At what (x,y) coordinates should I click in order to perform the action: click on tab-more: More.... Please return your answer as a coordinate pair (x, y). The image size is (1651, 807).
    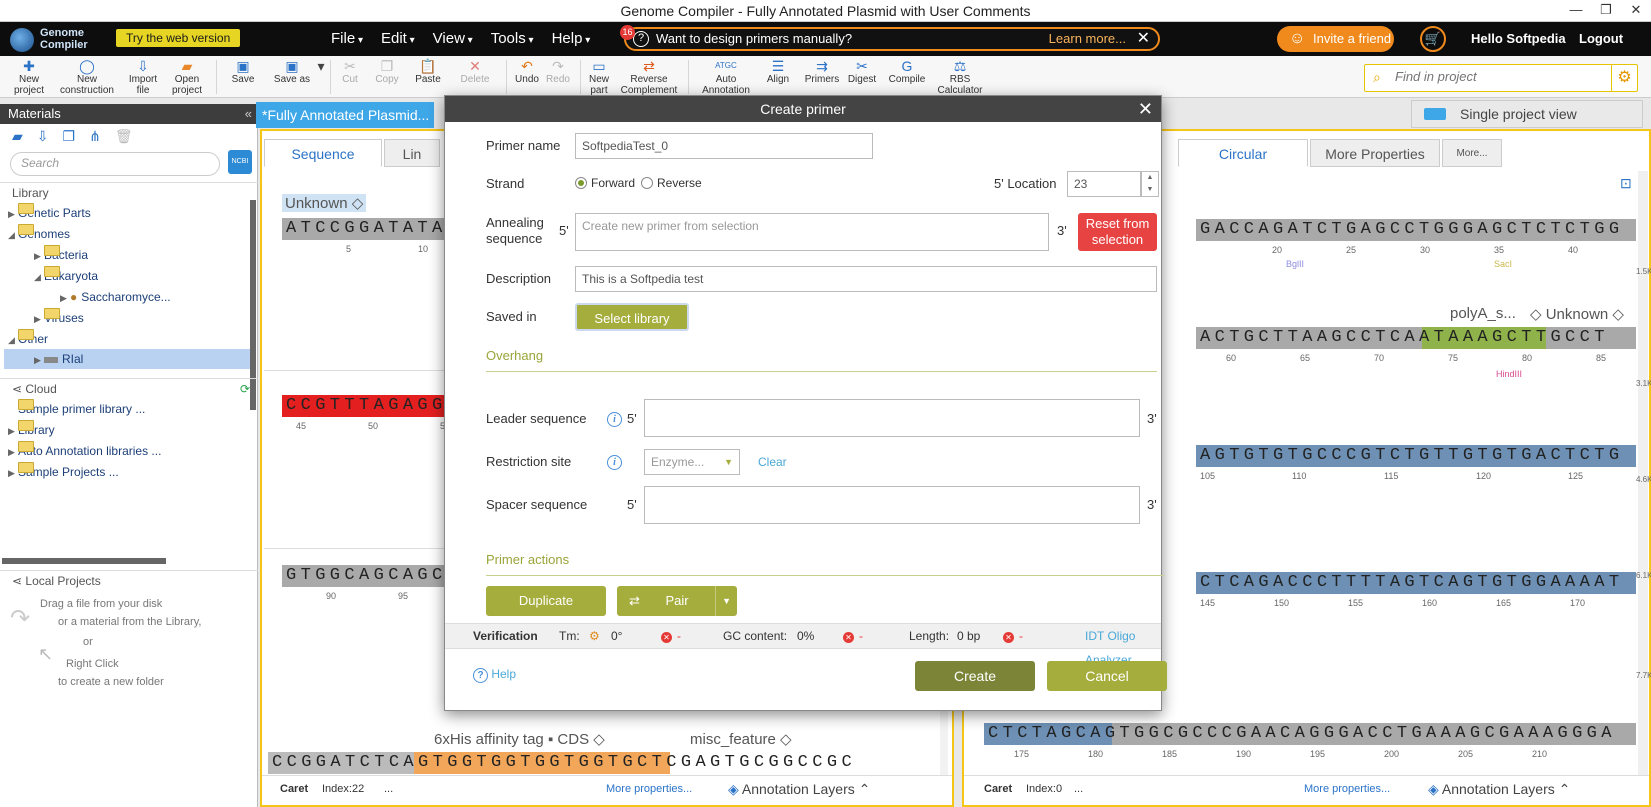
    Looking at the image, I should click on (1472, 153).